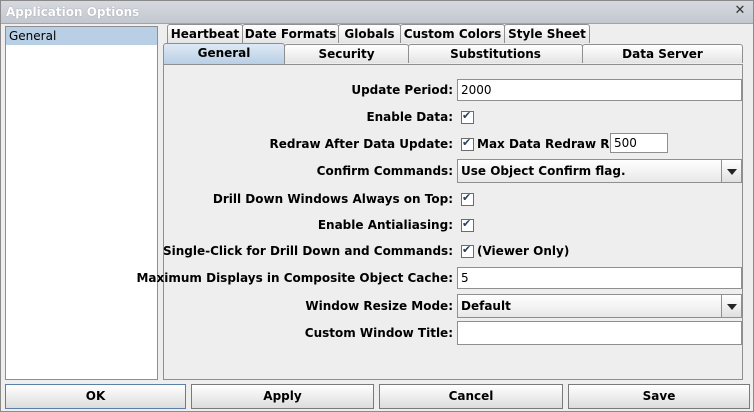 Image resolution: width=754 pixels, height=412 pixels. What do you see at coordinates (467, 116) in the screenshot?
I see `enable-data-checkbox` at bounding box center [467, 116].